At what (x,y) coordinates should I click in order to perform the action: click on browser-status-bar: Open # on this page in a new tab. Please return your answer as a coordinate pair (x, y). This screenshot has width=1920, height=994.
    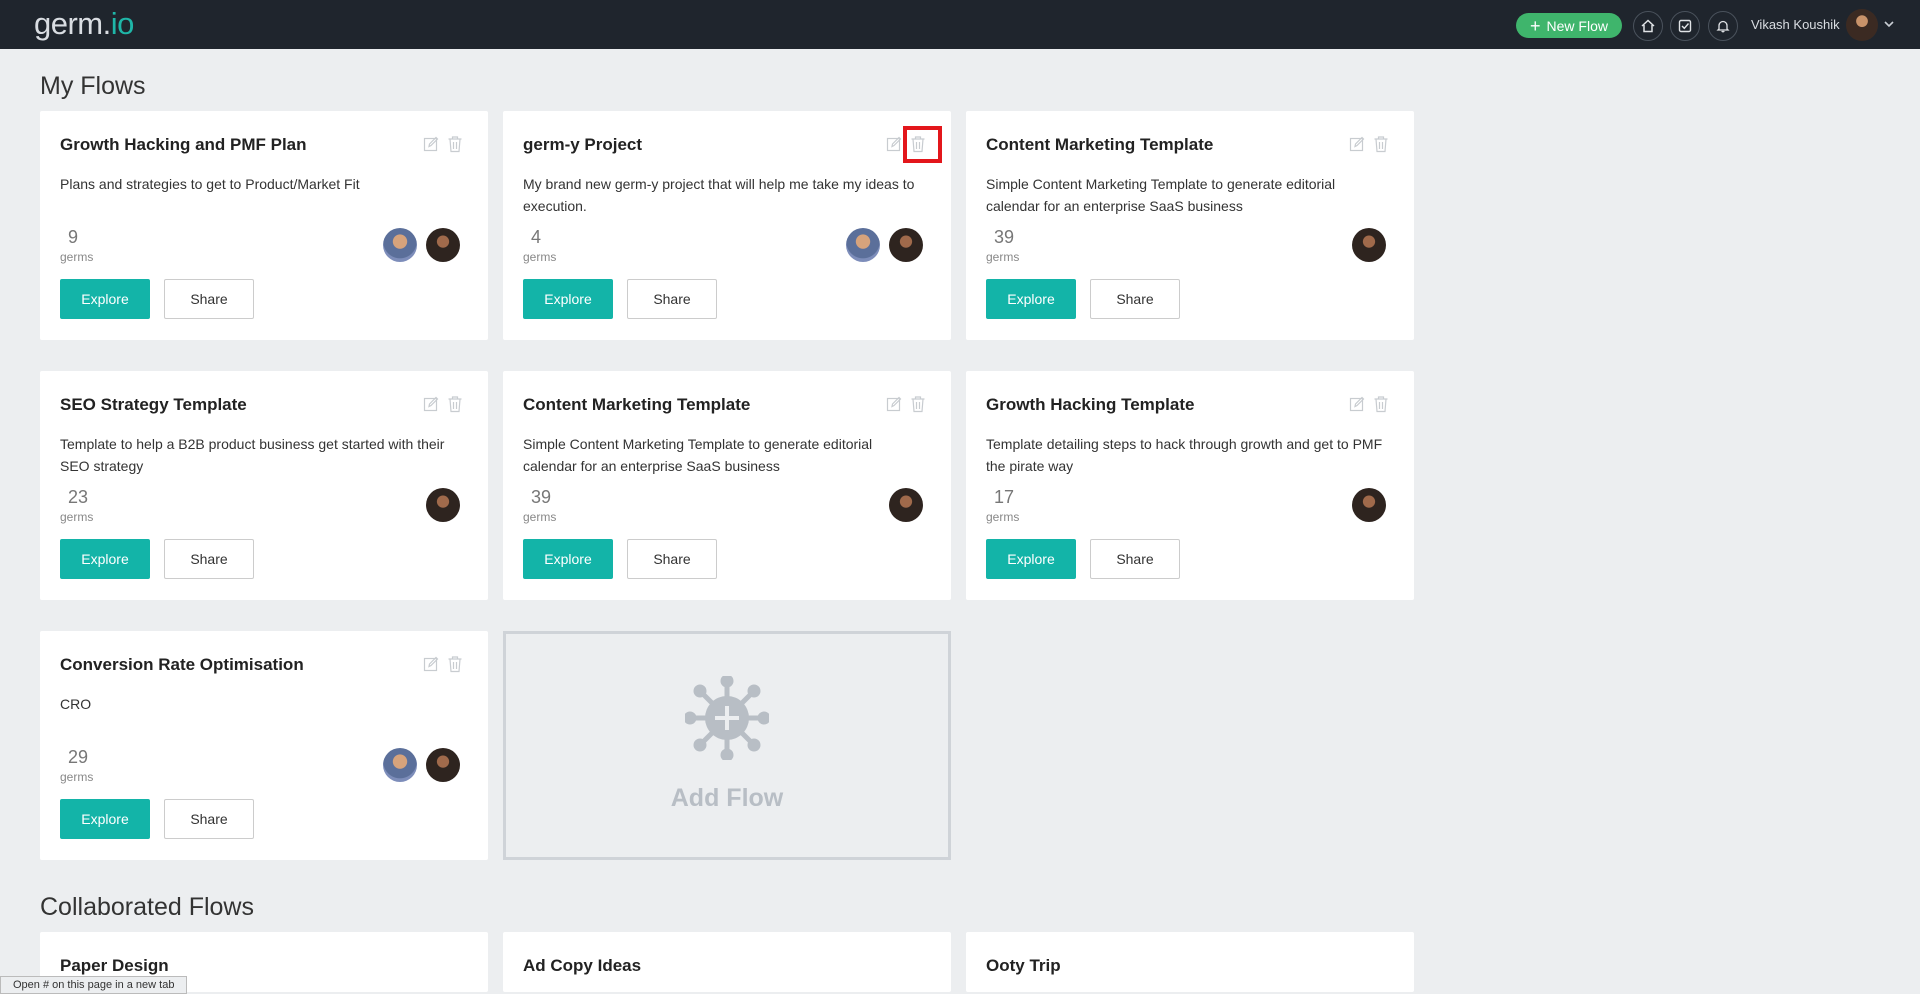
    Looking at the image, I should click on (94, 985).